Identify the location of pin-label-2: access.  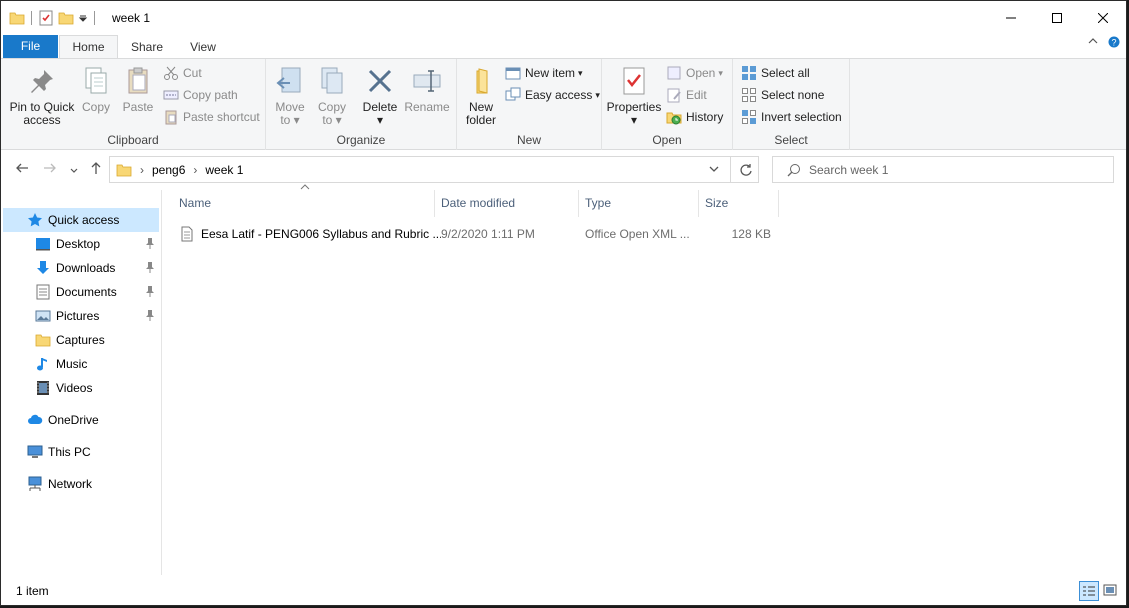
(42, 120).